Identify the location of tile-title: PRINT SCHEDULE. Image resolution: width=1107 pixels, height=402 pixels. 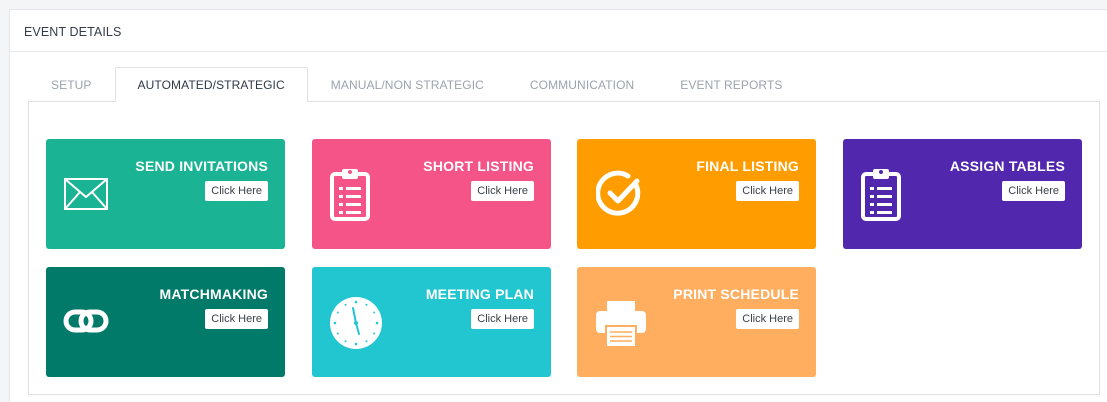
(736, 294).